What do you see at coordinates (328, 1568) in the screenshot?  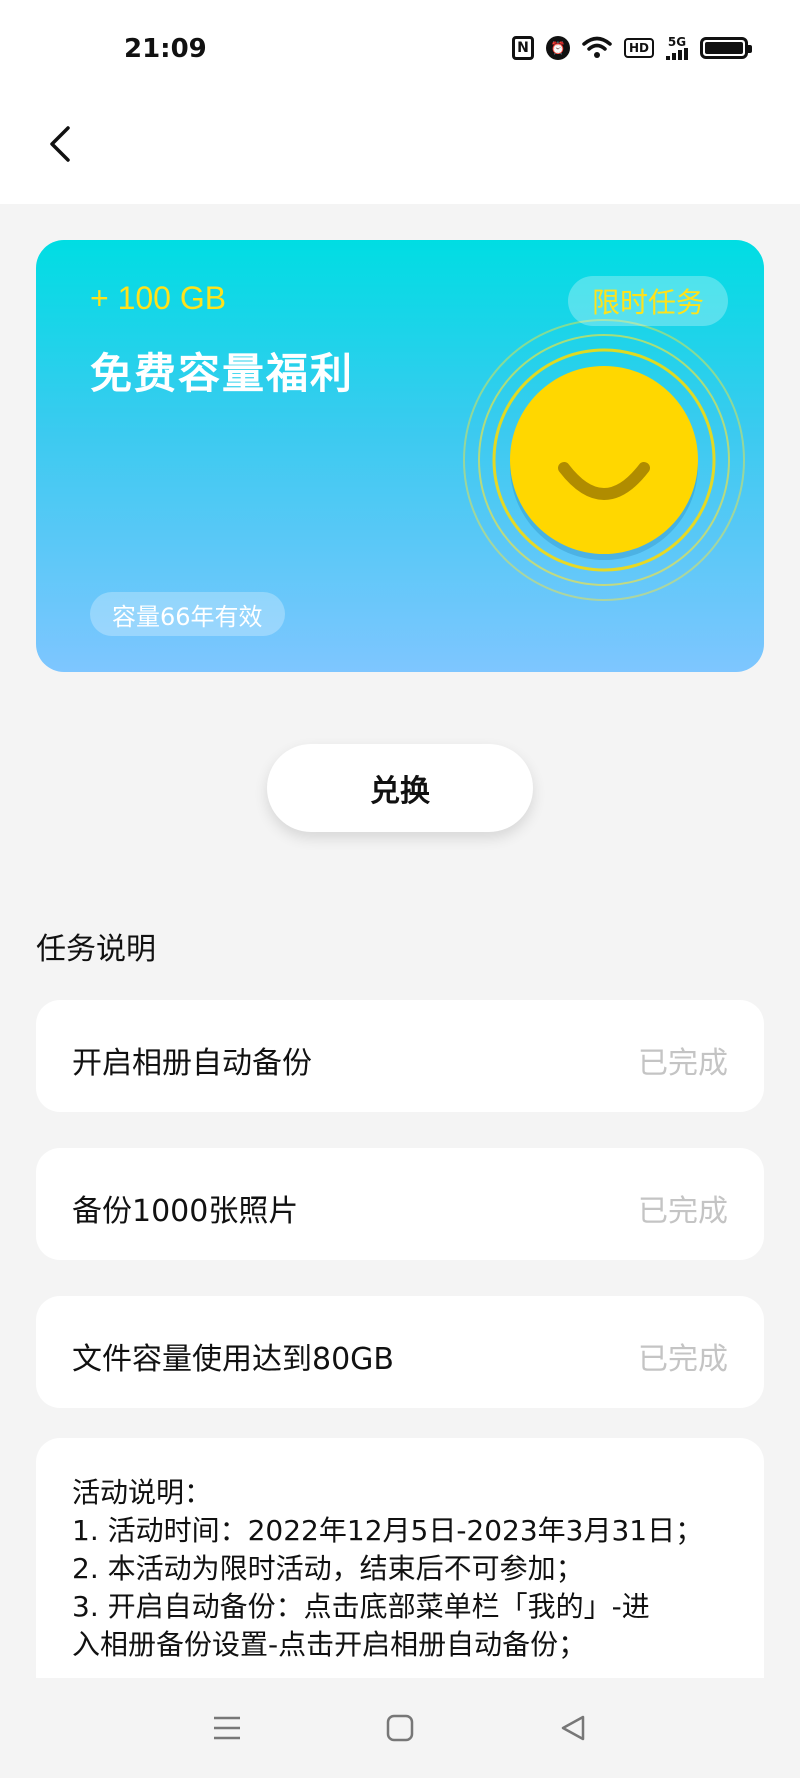 I see `description-line: 2. 本活动为限时活动，结束后不可参加；` at bounding box center [328, 1568].